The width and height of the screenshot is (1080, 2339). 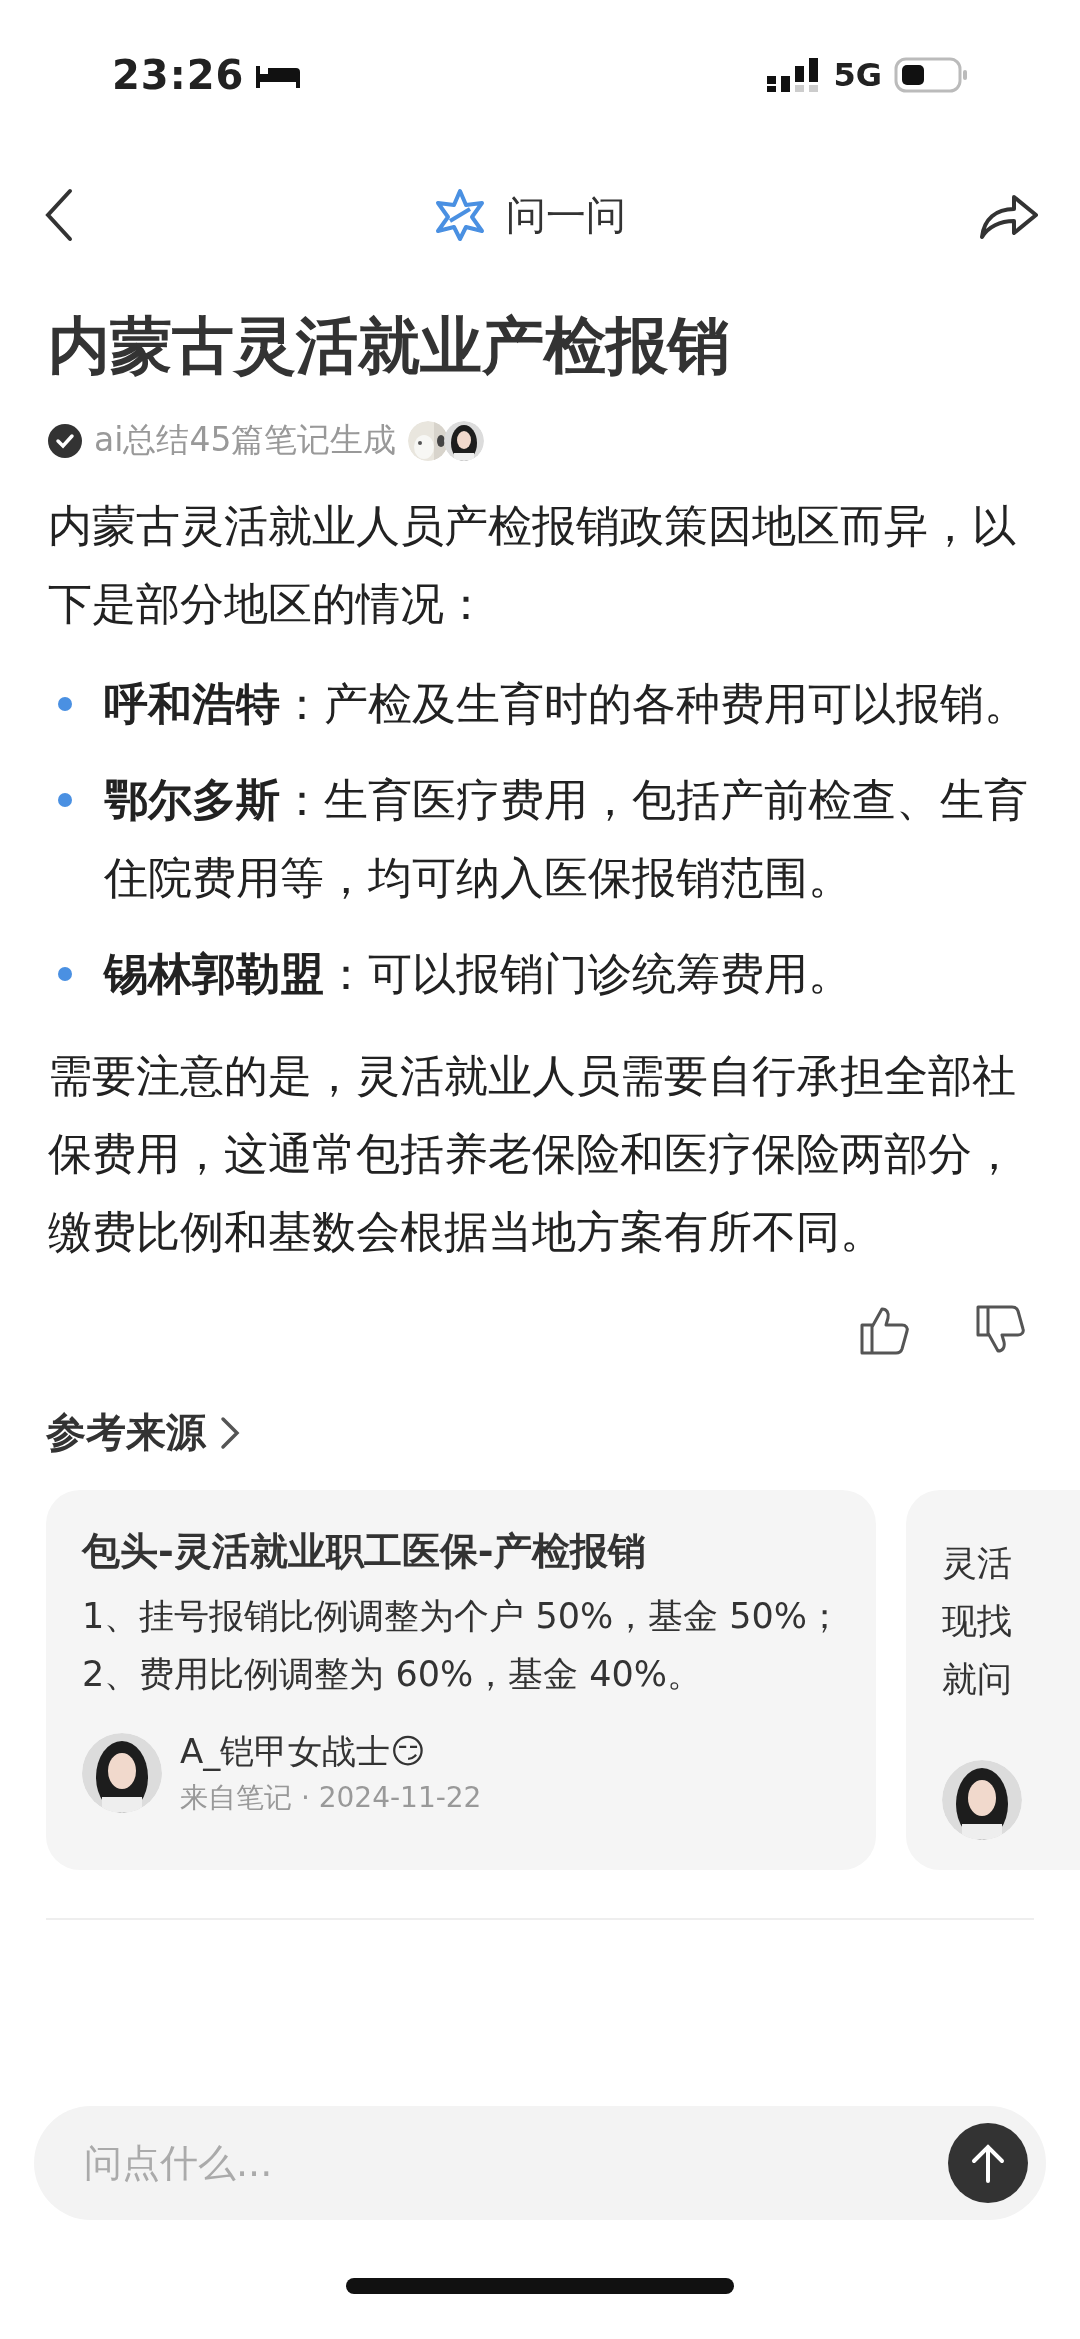 What do you see at coordinates (303, 1751) in the screenshot?
I see `author-name: A_铠甲女战士😏` at bounding box center [303, 1751].